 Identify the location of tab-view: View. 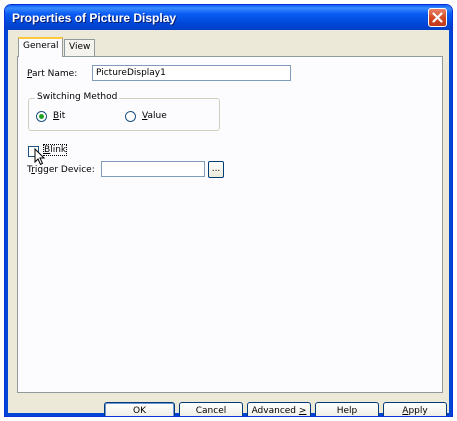
(80, 47).